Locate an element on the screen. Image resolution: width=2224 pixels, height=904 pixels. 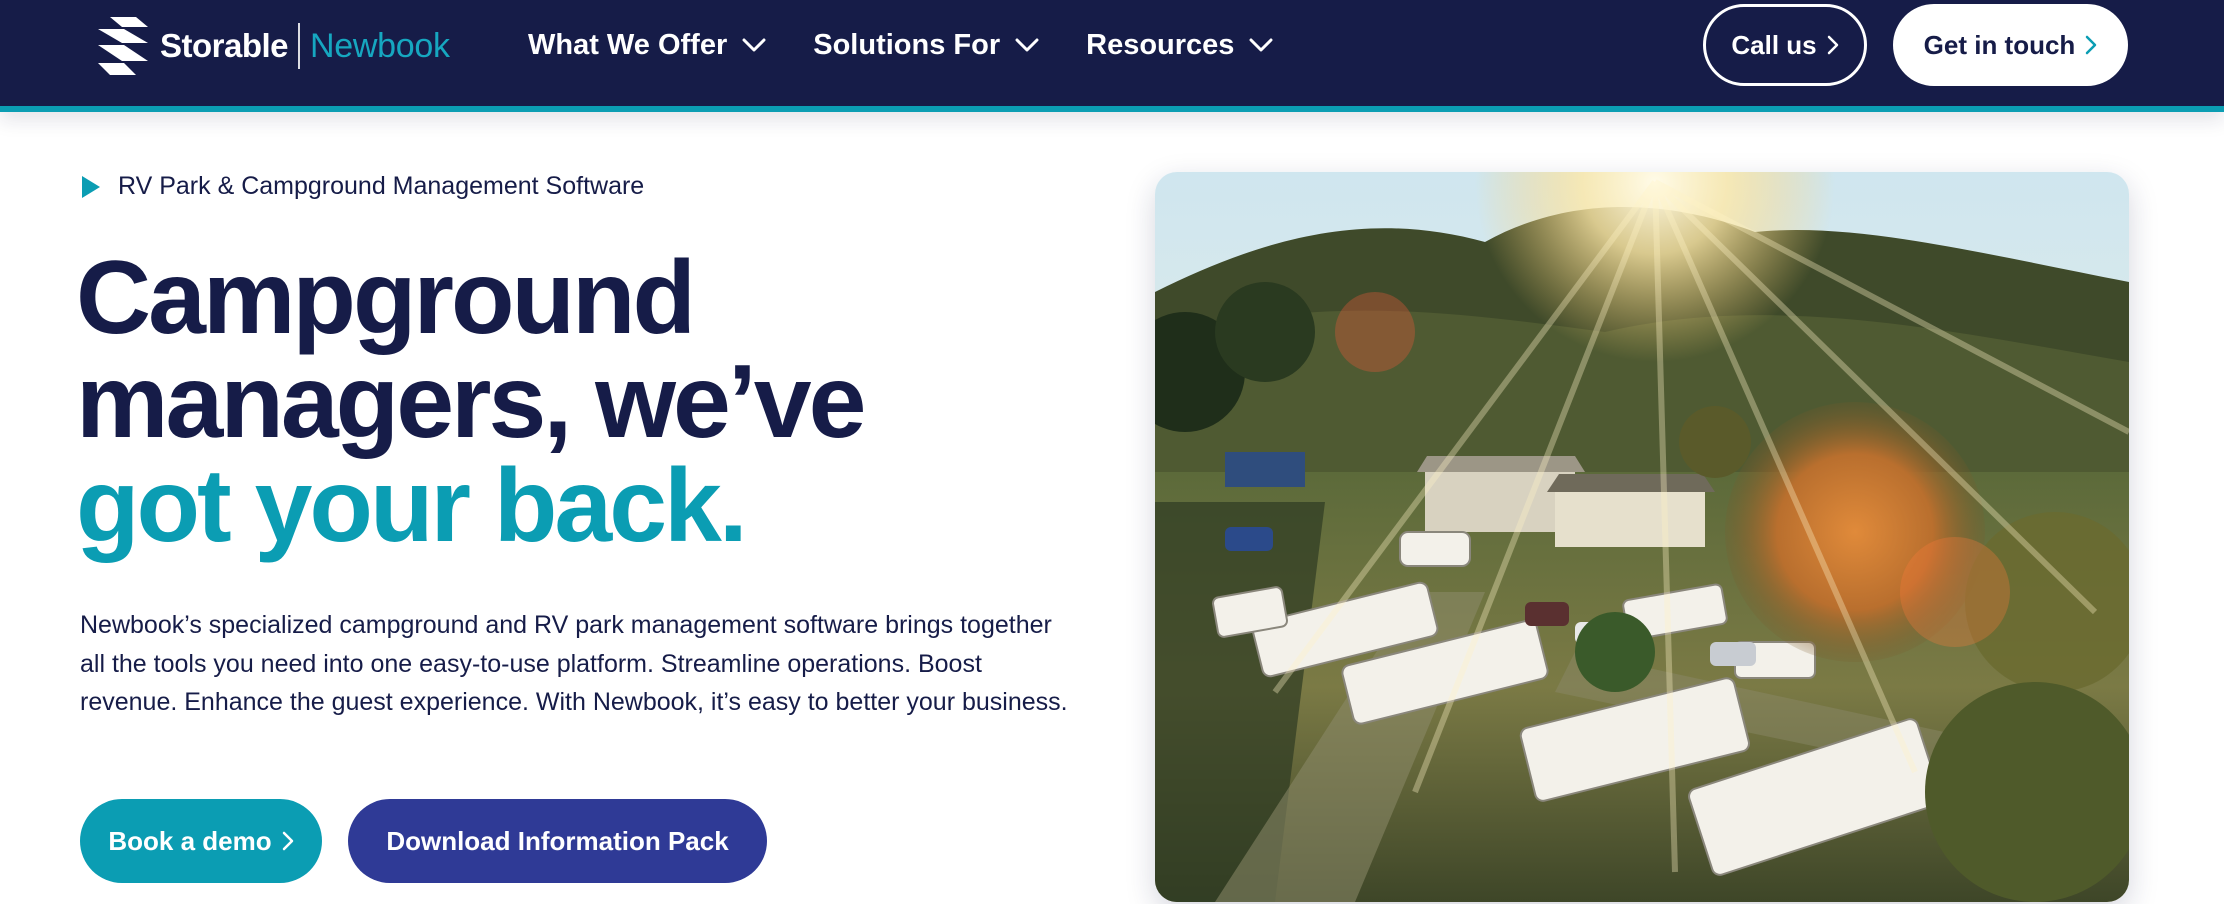
book-demo-button: Book a demo is located at coordinates (201, 841).